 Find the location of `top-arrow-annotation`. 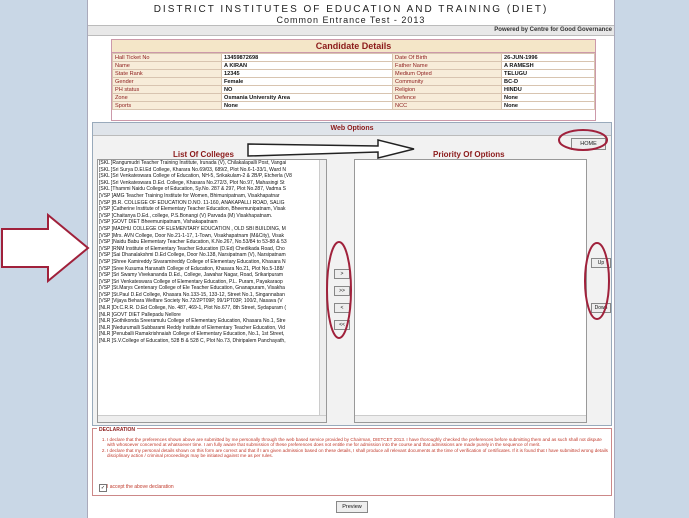

top-arrow-annotation is located at coordinates (331, 149).